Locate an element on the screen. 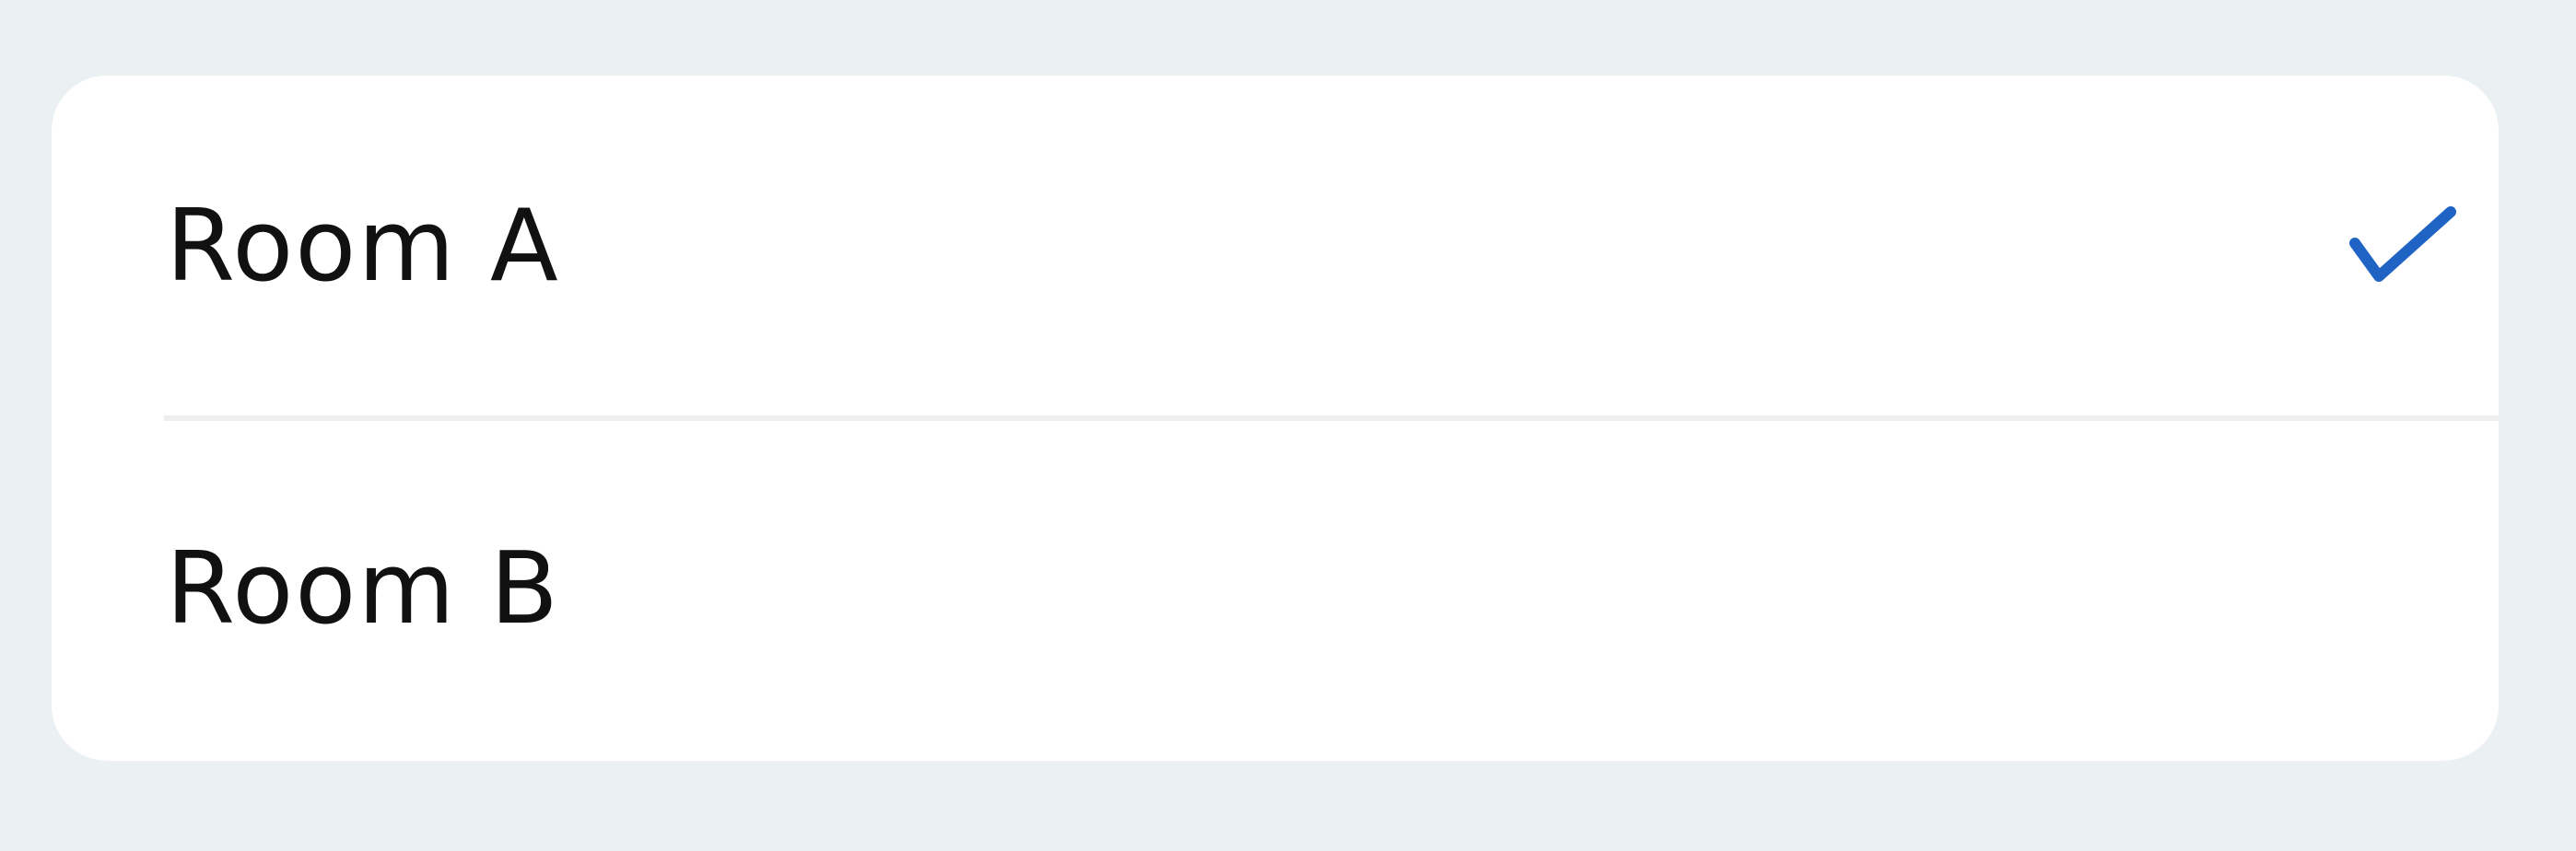  option-label: Room B is located at coordinates (363, 589).